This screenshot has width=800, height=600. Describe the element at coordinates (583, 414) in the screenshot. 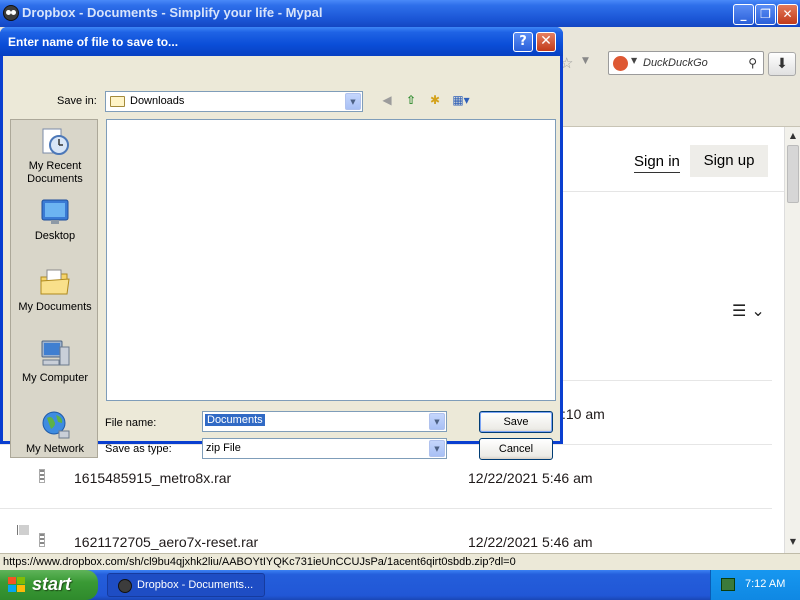

I see `file-date: :10 am` at that location.